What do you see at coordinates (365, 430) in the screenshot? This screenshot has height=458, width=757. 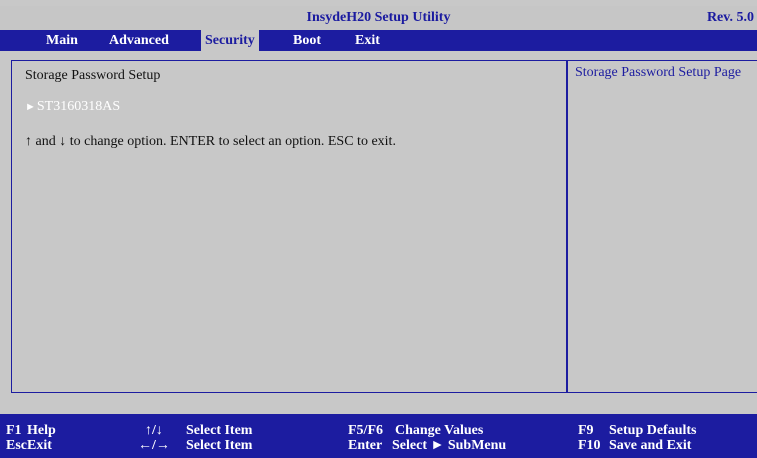 I see `key-label: F5/F6` at bounding box center [365, 430].